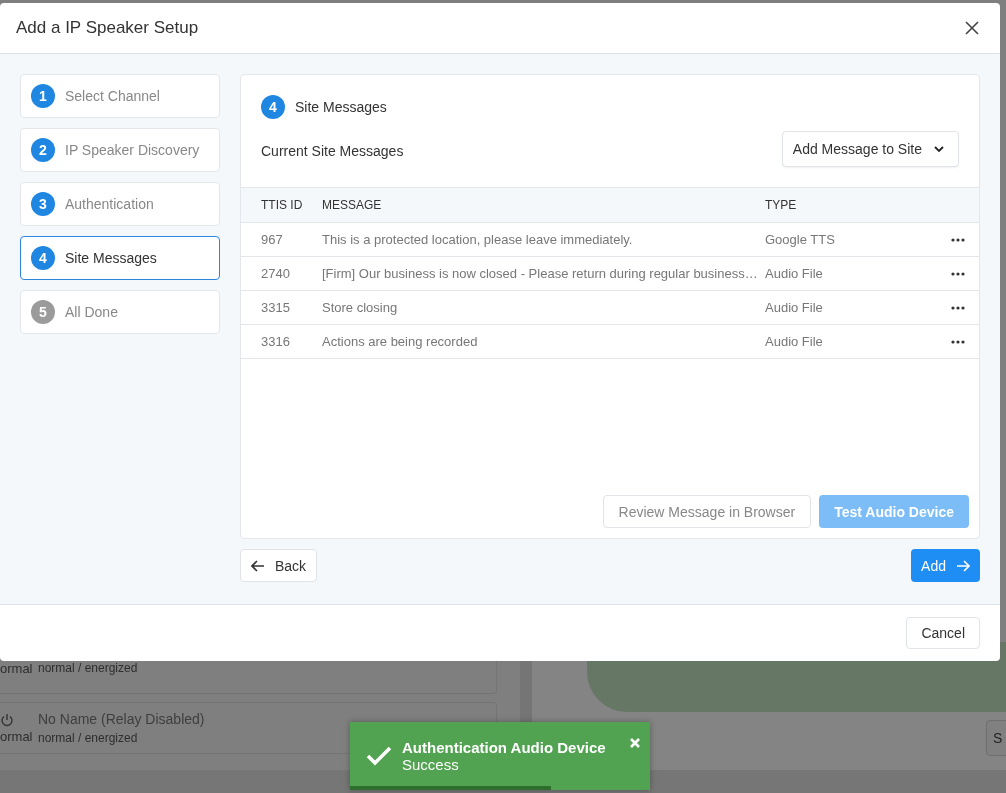 This screenshot has width=1006, height=793. I want to click on side-button: S, so click(996, 738).